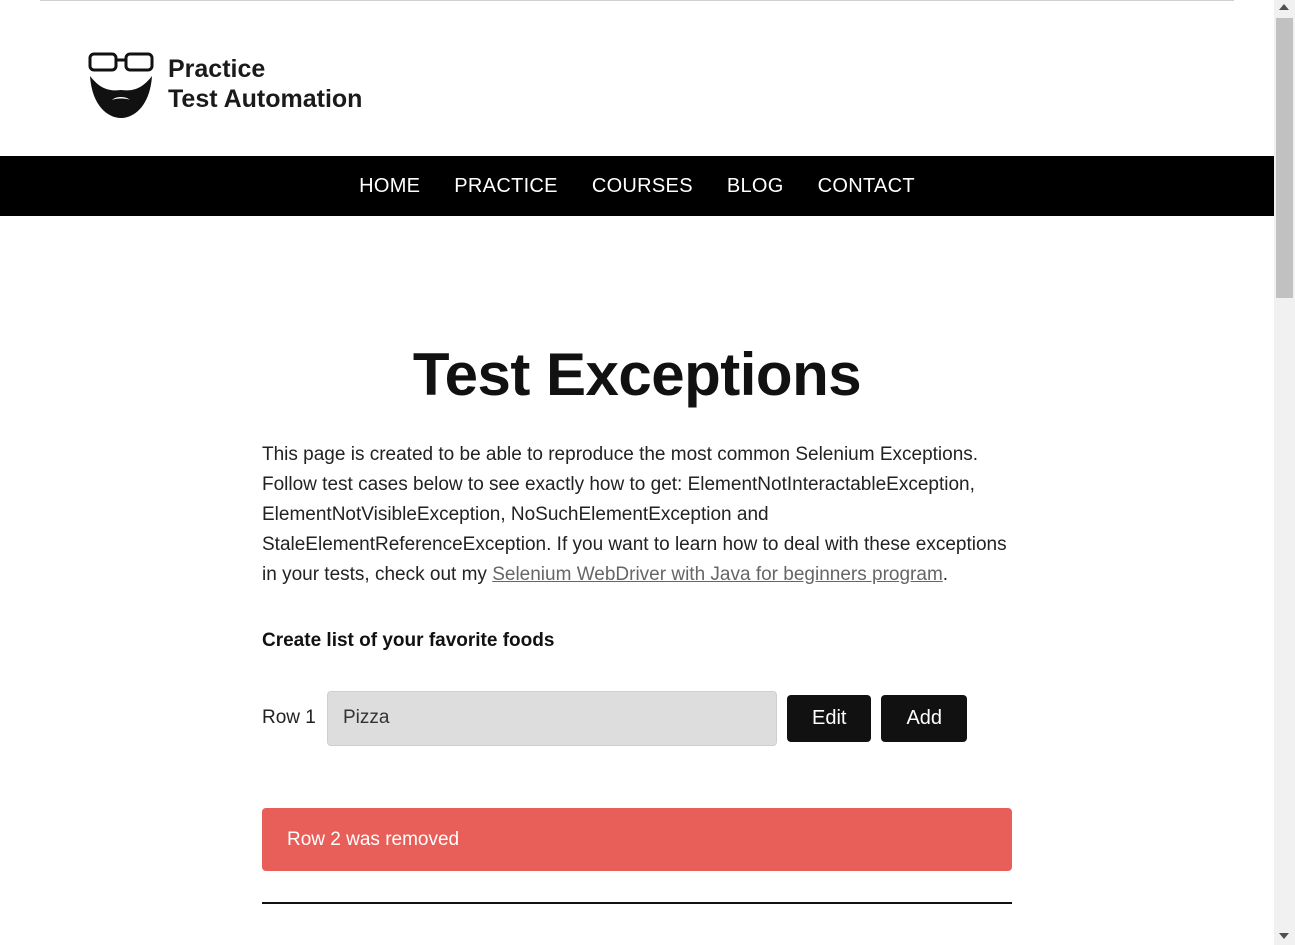 The image size is (1295, 945). I want to click on scroll-thumb, so click(1284, 158).